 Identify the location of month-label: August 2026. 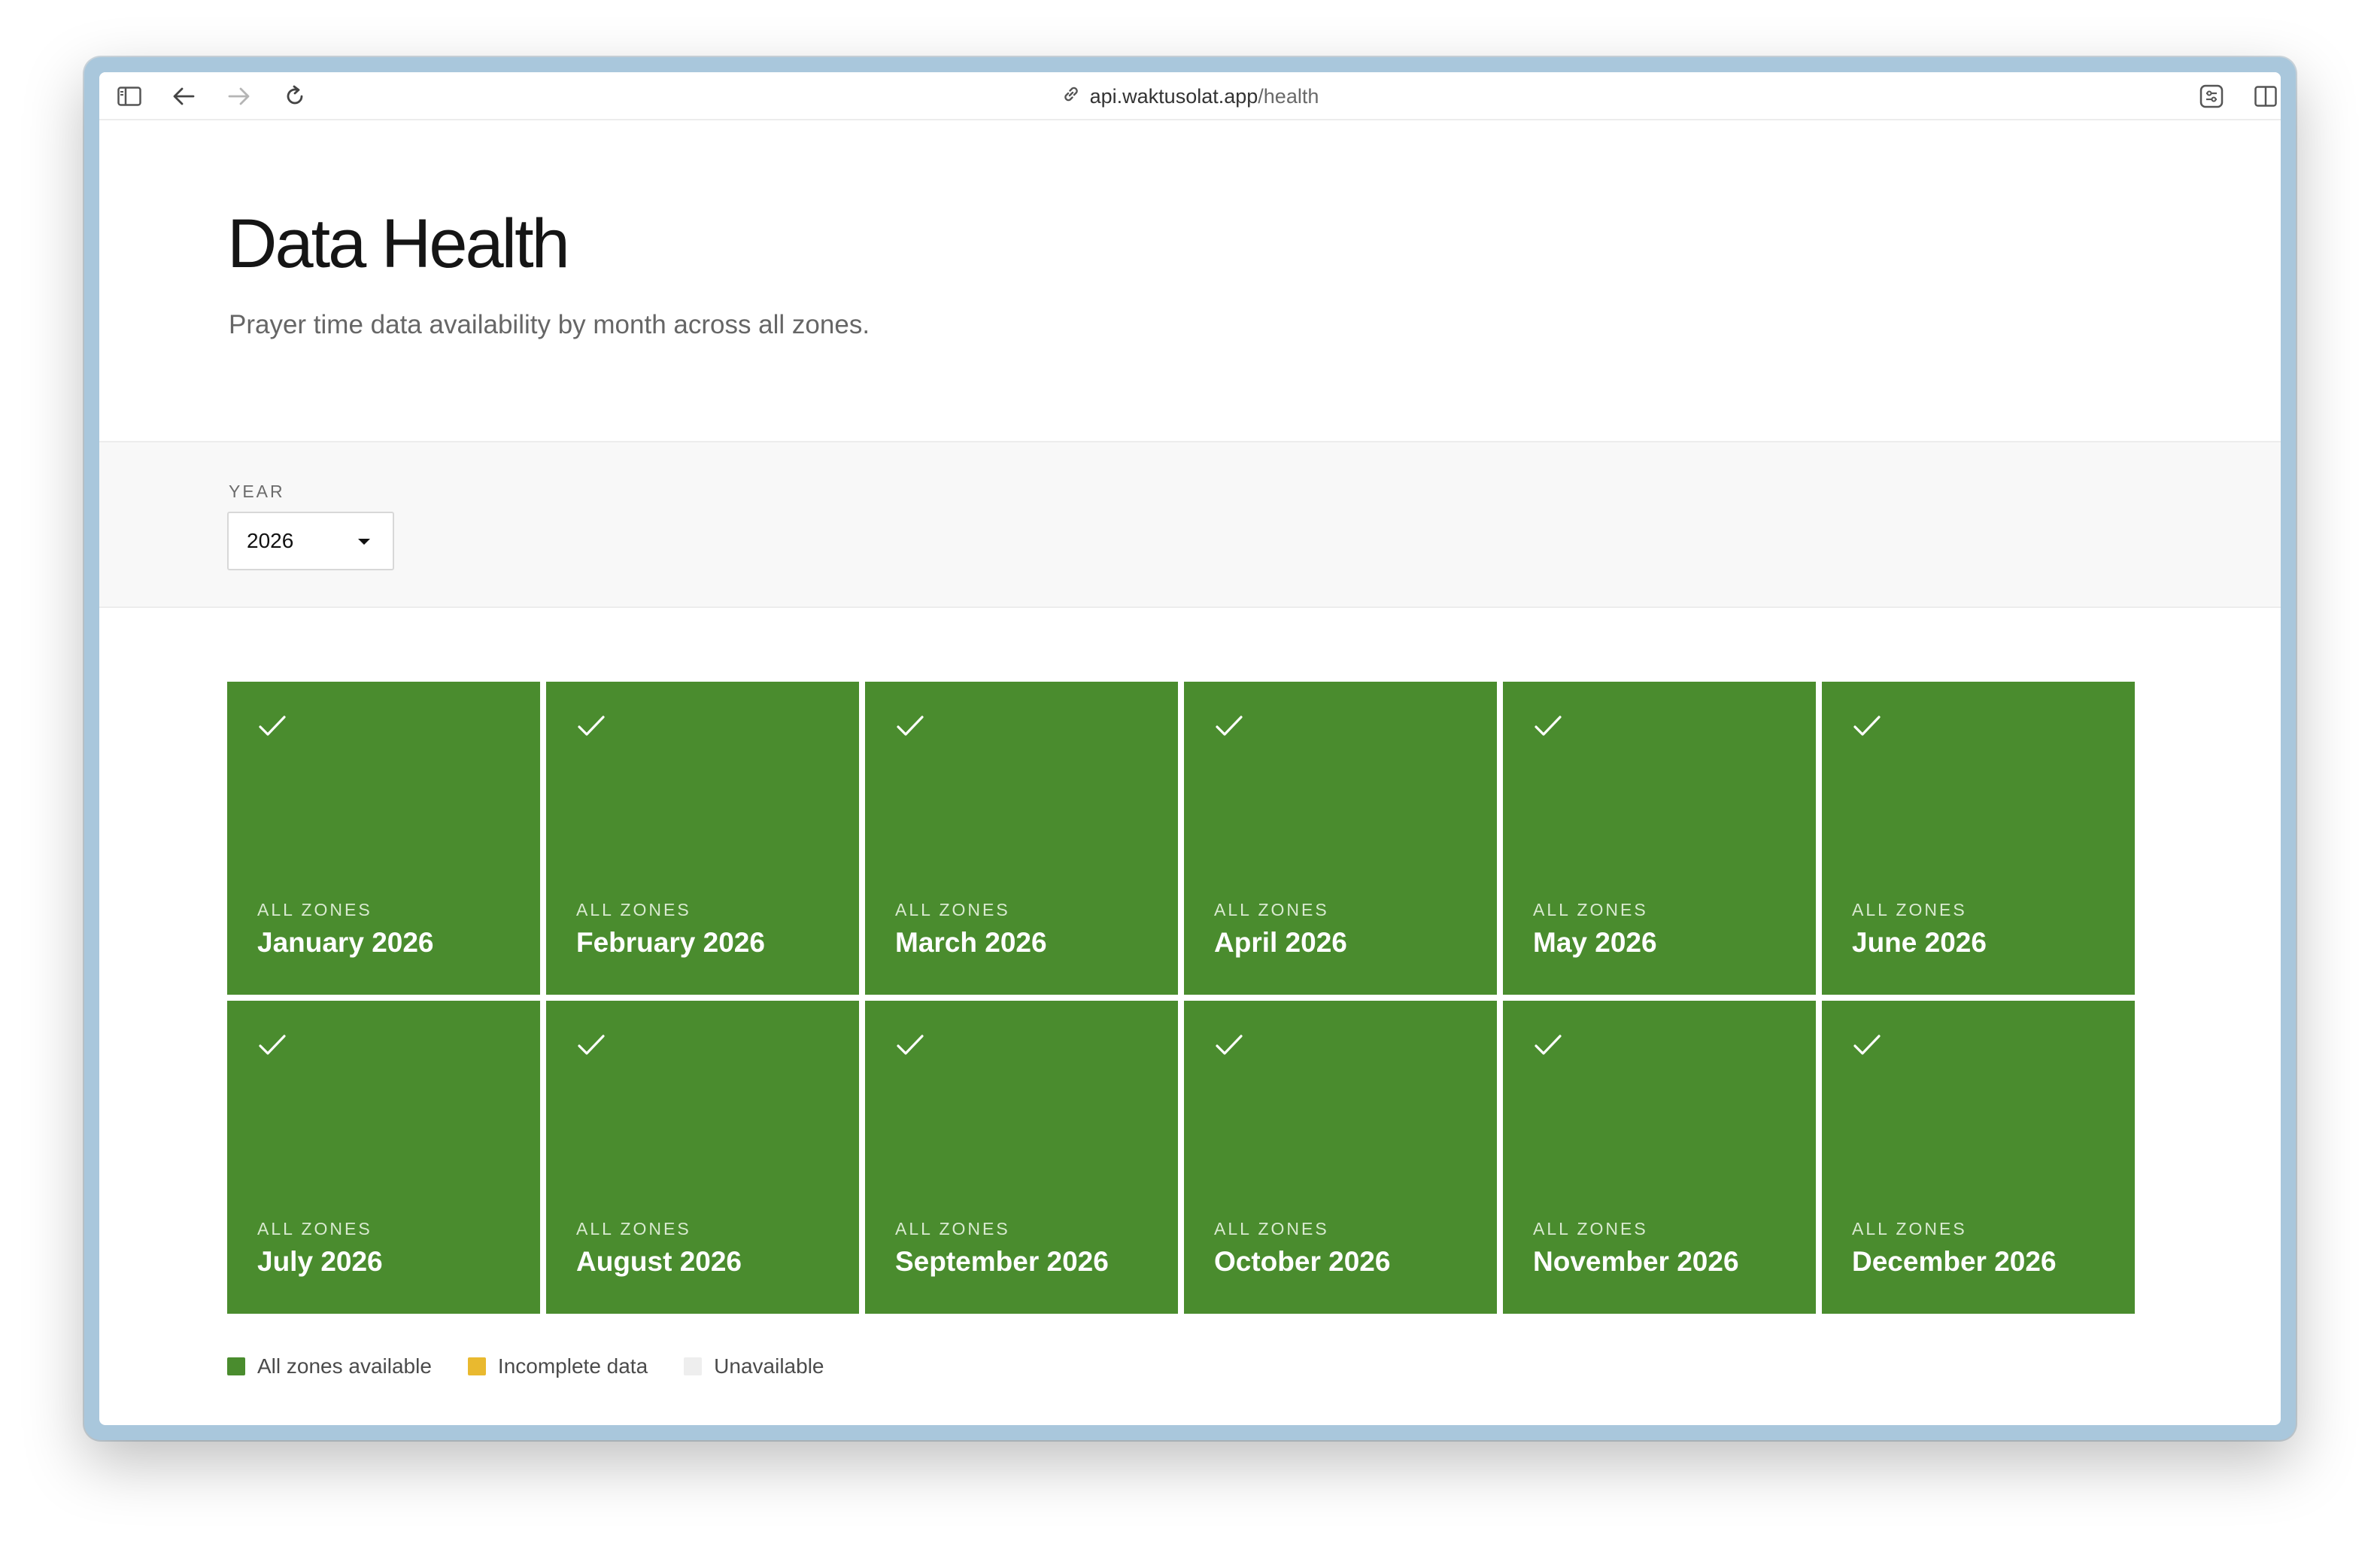
(659, 1262).